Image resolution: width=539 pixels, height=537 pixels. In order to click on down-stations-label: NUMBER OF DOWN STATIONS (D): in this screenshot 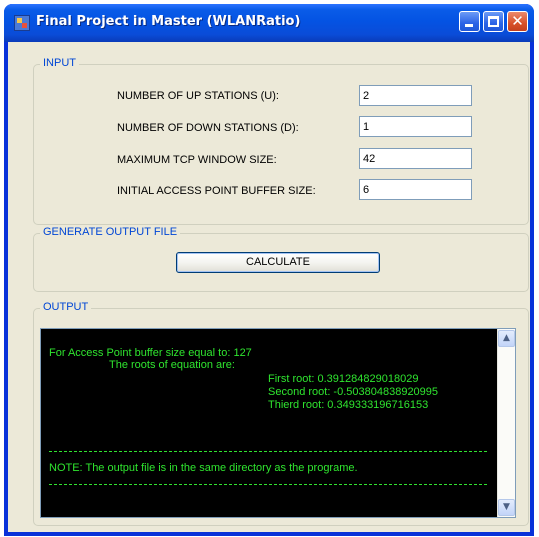, I will do `click(208, 128)`.